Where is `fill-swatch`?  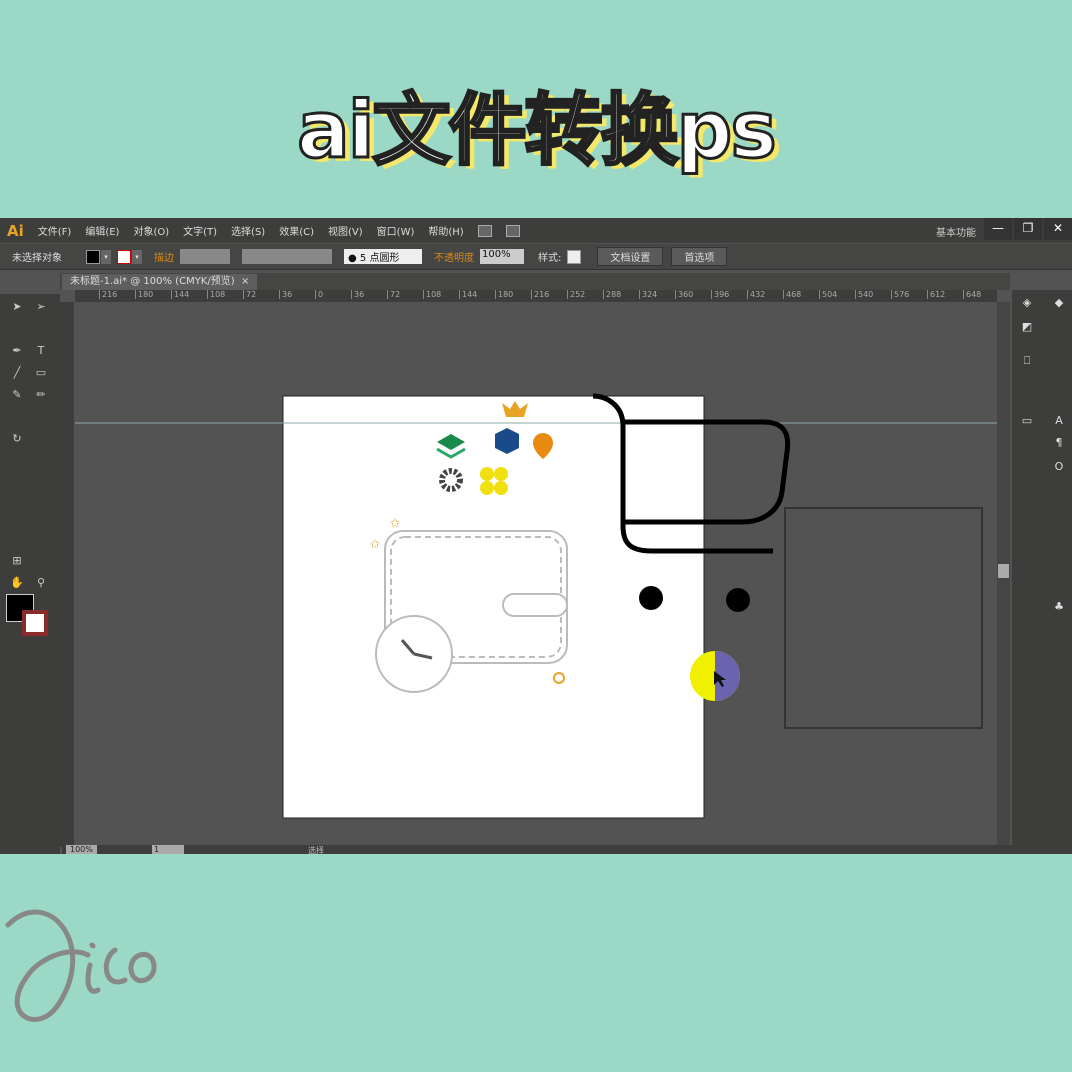
fill-swatch is located at coordinates (93, 256).